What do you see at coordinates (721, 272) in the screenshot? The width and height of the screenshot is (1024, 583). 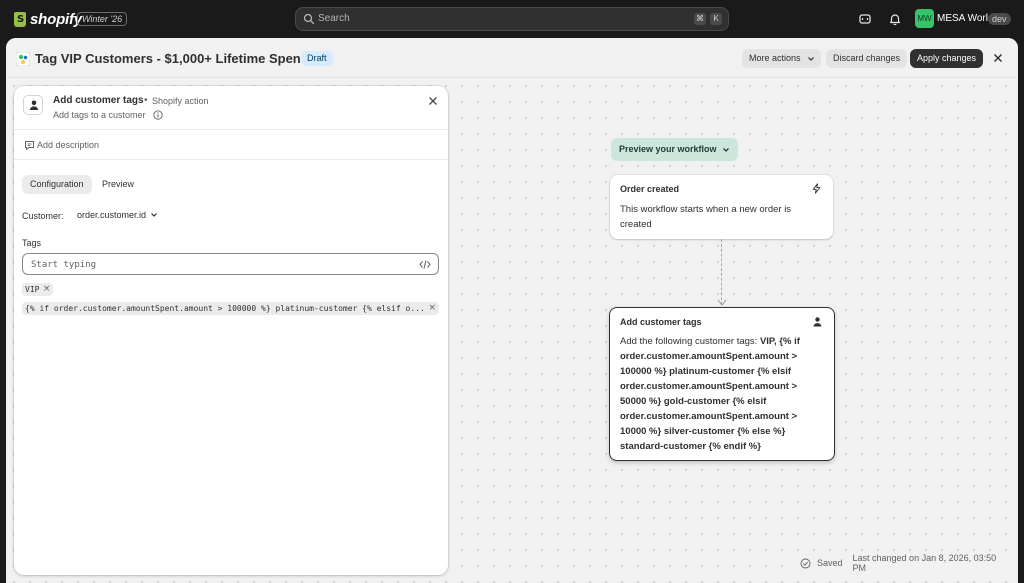 I see `connector-line` at bounding box center [721, 272].